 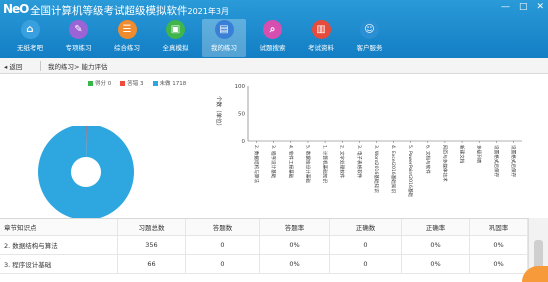 What do you see at coordinates (366, 227) in the screenshot?
I see `column-header: 正确数` at bounding box center [366, 227].